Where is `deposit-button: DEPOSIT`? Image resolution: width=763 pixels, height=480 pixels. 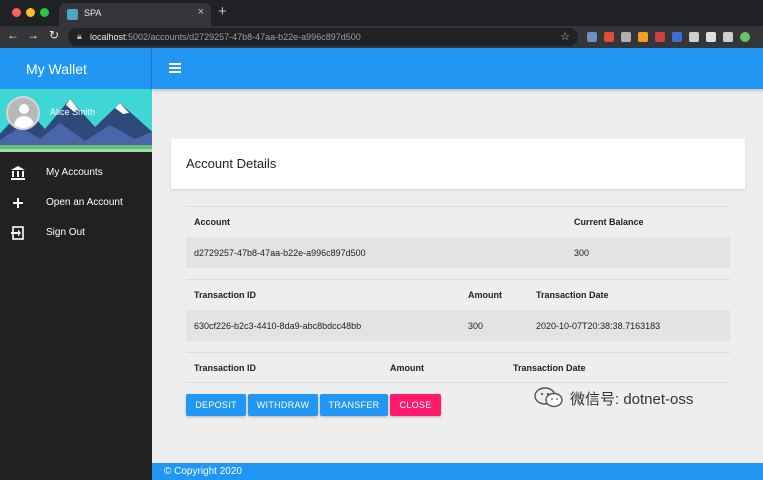
deposit-button: DEPOSIT is located at coordinates (216, 405).